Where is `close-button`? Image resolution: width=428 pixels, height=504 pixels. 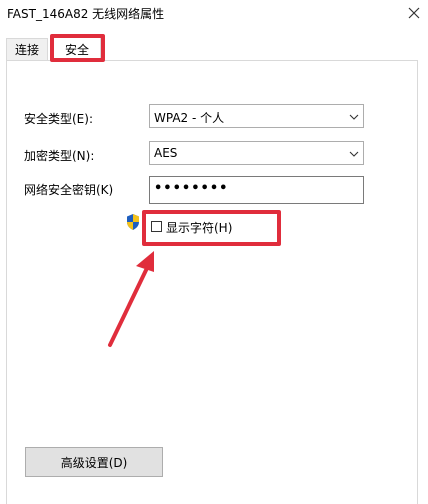
close-button is located at coordinates (414, 13).